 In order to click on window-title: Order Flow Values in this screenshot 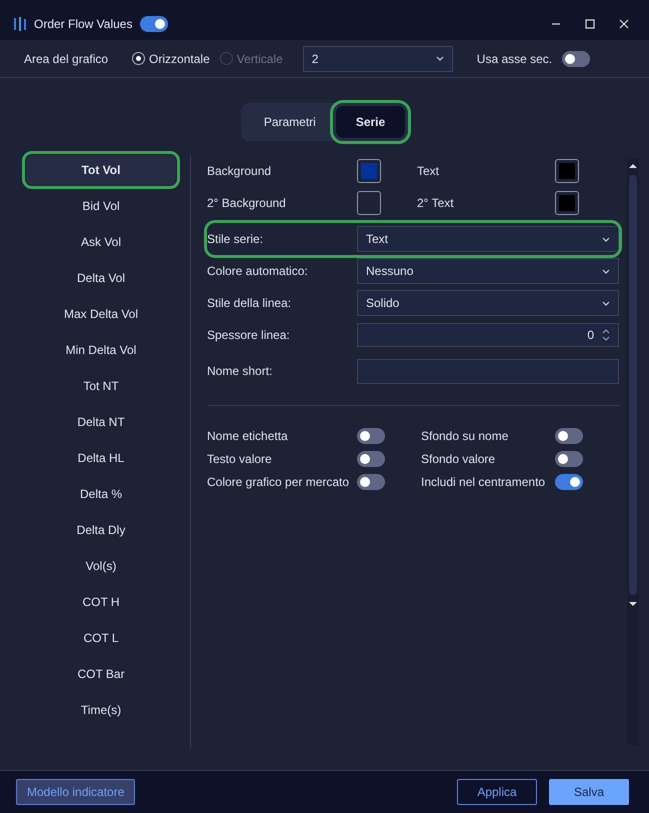, I will do `click(83, 24)`.